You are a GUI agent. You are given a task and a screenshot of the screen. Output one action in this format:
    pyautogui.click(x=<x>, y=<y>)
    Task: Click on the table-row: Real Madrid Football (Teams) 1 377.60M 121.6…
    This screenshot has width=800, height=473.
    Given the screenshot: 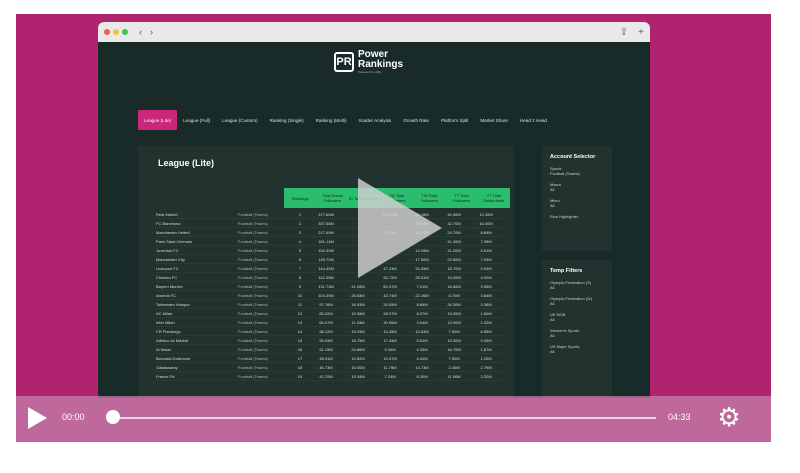 What is the action you would take?
    pyautogui.click(x=332, y=214)
    